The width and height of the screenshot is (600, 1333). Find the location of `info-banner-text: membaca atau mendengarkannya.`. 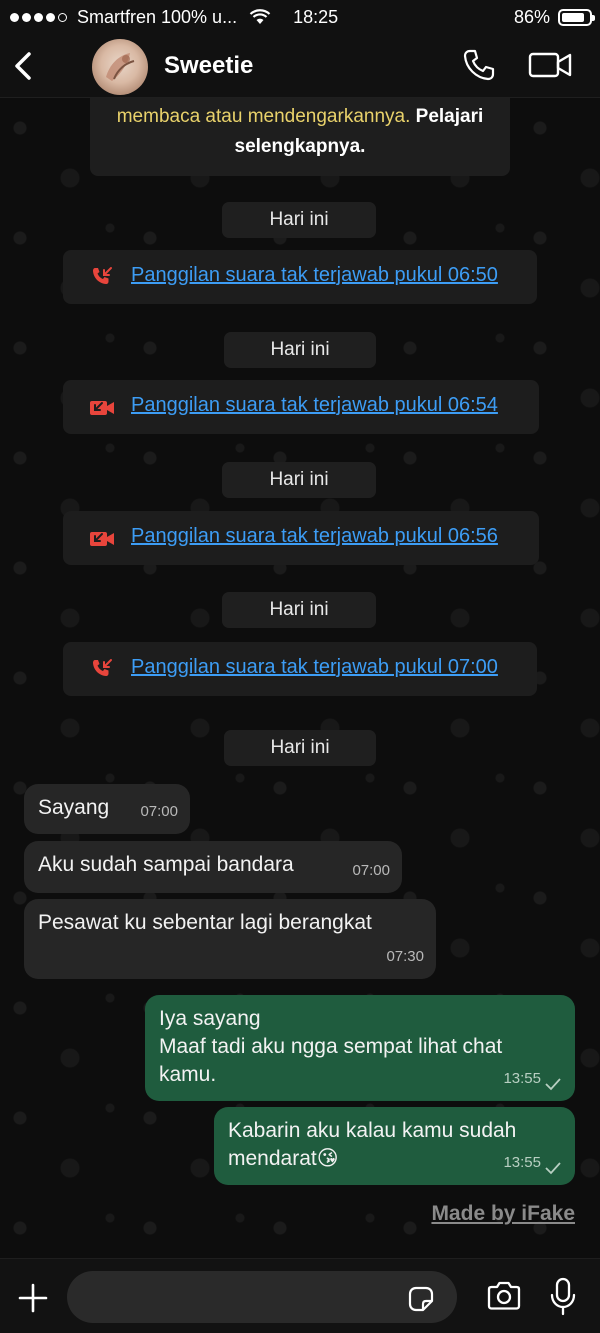

info-banner-text: membaca atau mendengarkannya. is located at coordinates (263, 116).